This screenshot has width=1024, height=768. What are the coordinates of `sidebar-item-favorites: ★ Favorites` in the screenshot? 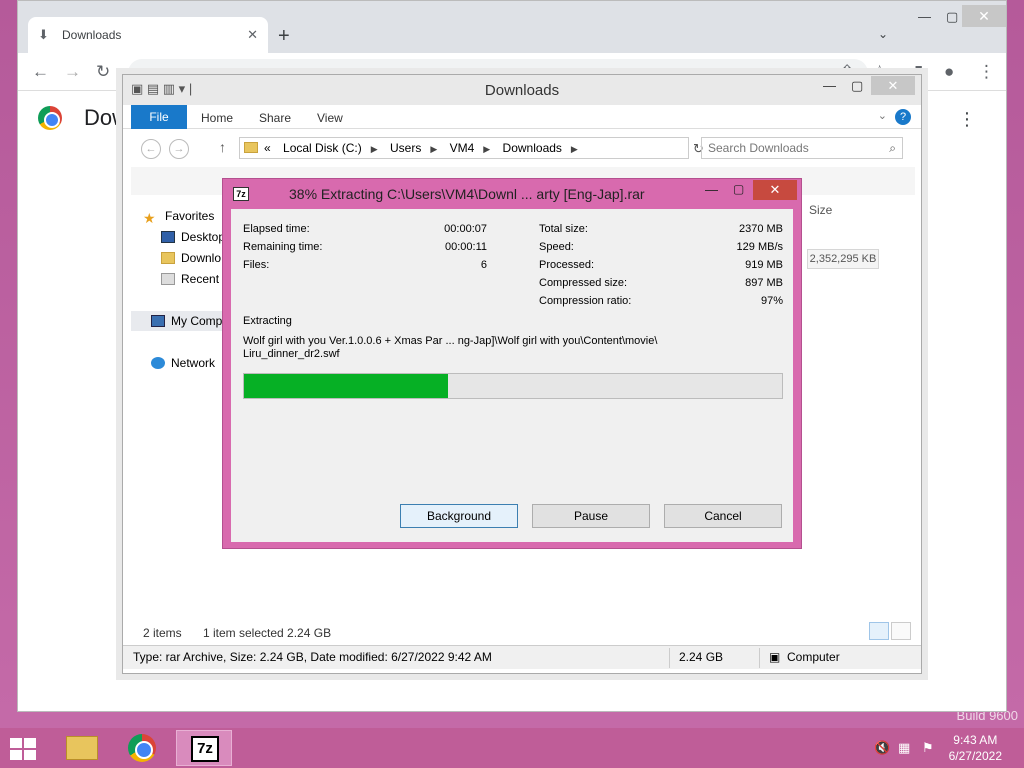 It's located at (178, 217).